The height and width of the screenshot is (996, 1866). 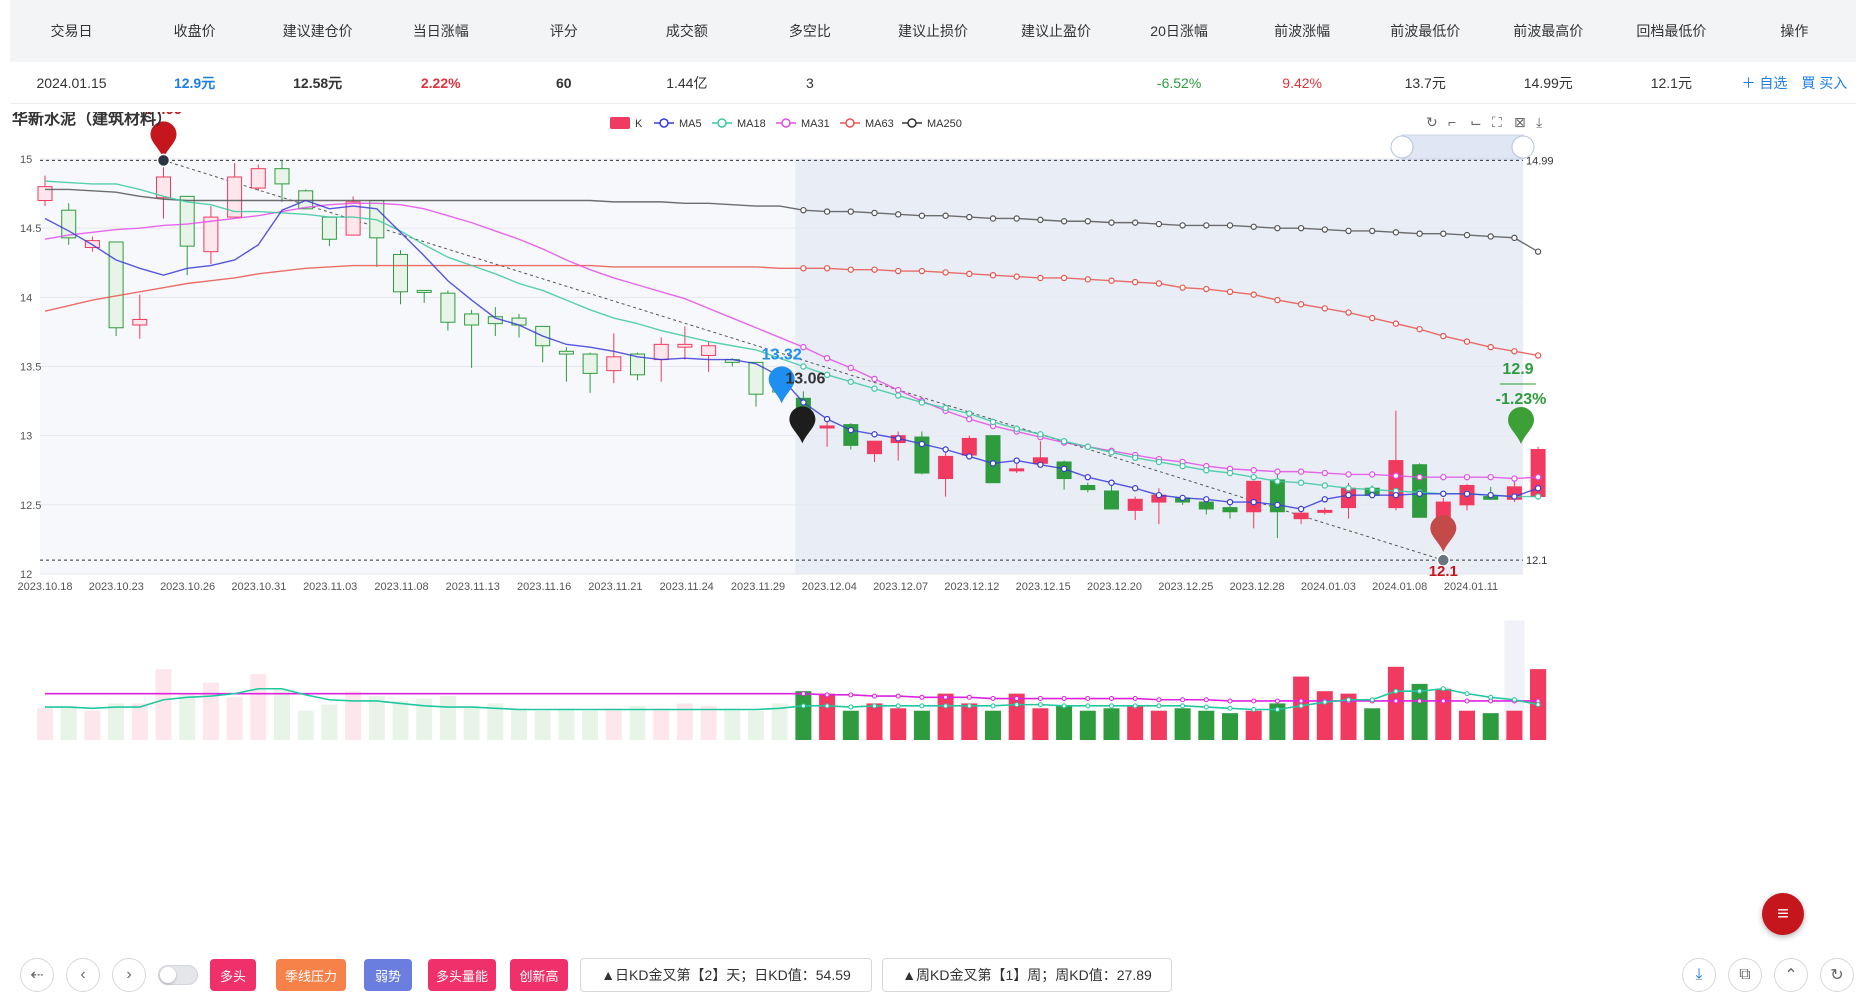 I want to click on toggle-switch, so click(x=178, y=975).